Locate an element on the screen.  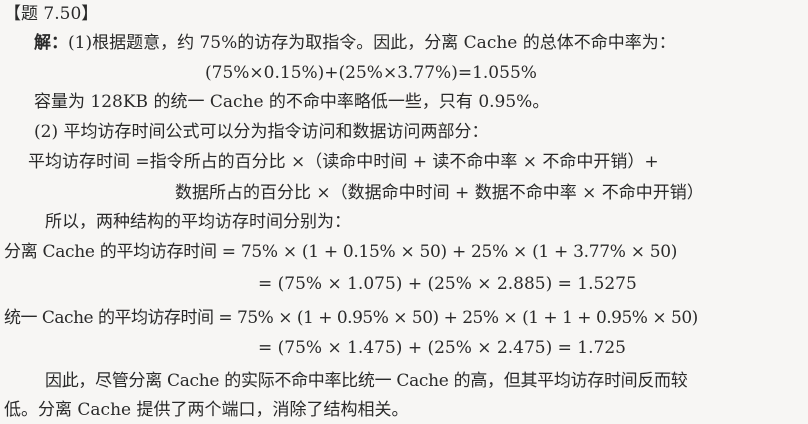
split-line-2: = (75% × 1.075) + (25% × 2.885) = 1.5275 is located at coordinates (447, 284).